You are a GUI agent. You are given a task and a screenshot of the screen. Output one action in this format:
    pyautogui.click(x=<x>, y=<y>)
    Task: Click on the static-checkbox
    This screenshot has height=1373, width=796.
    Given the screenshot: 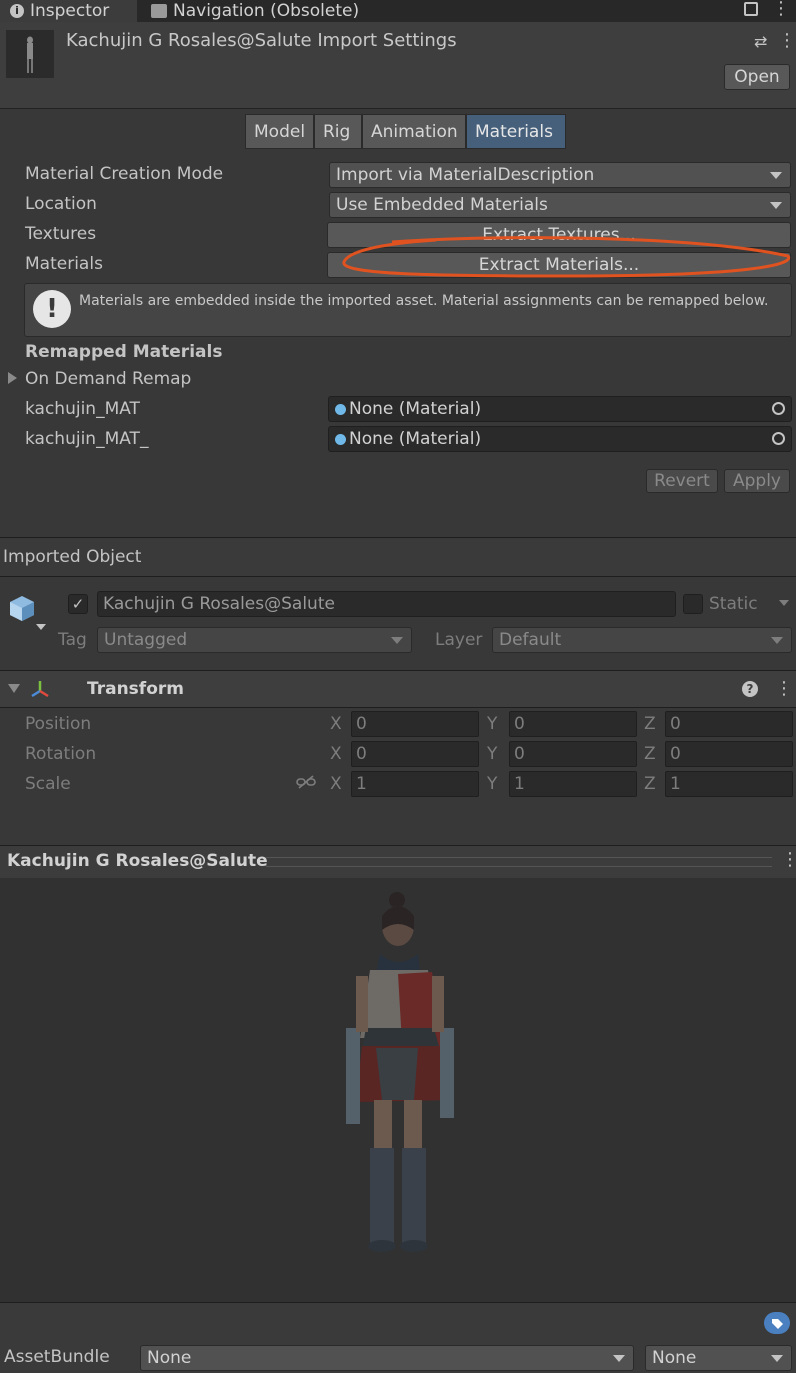 What is the action you would take?
    pyautogui.click(x=693, y=604)
    